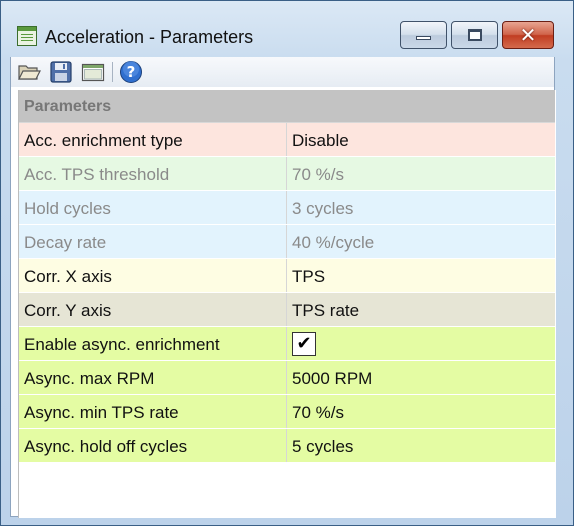 The width and height of the screenshot is (574, 526). I want to click on parameter-row: Acc. TPS threshold 70 %/s, so click(287, 174).